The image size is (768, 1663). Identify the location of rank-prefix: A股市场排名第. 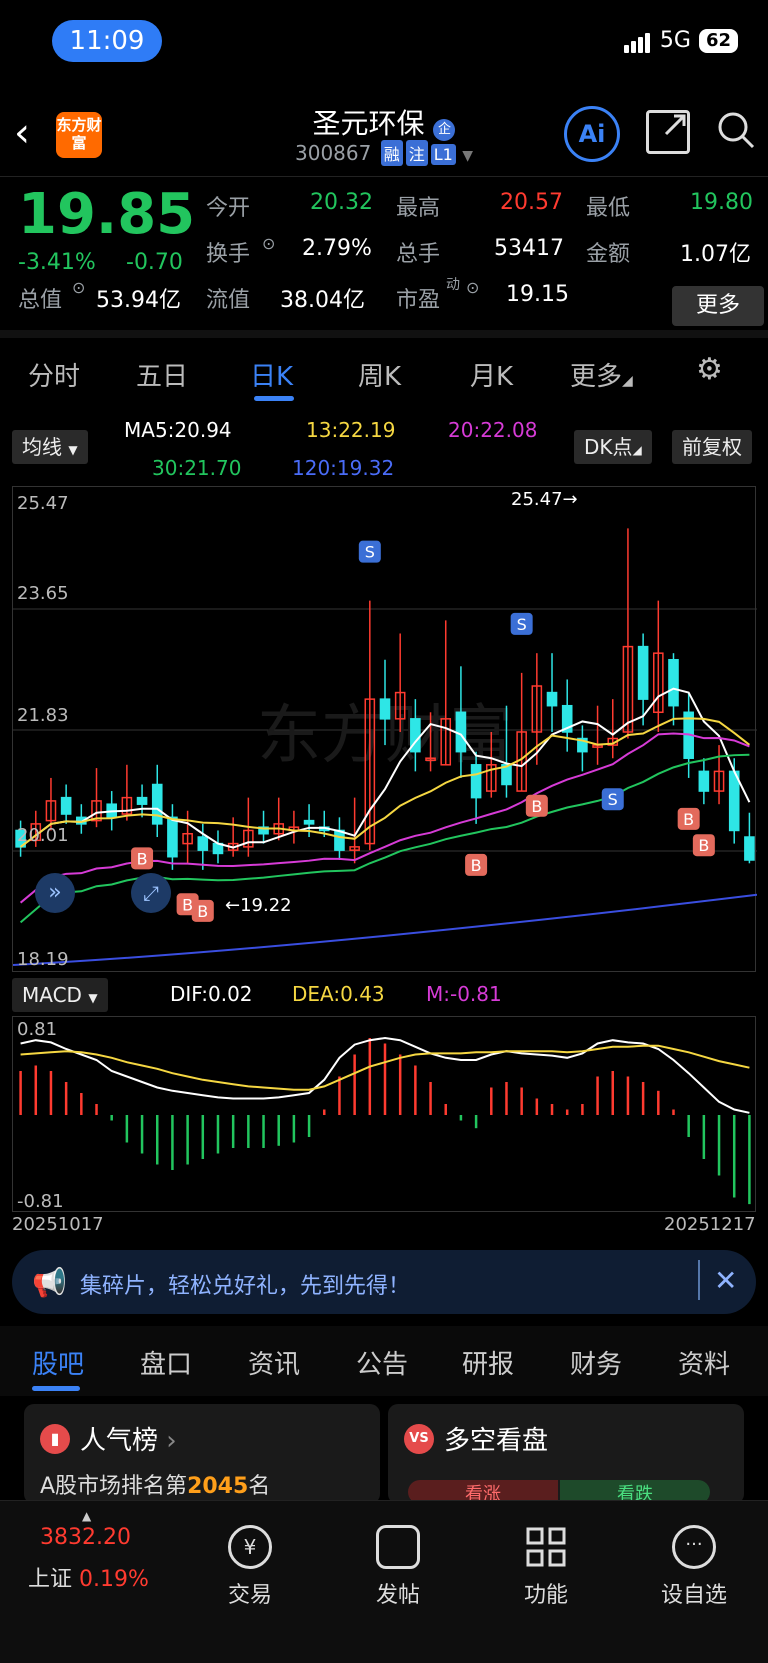
(114, 1486).